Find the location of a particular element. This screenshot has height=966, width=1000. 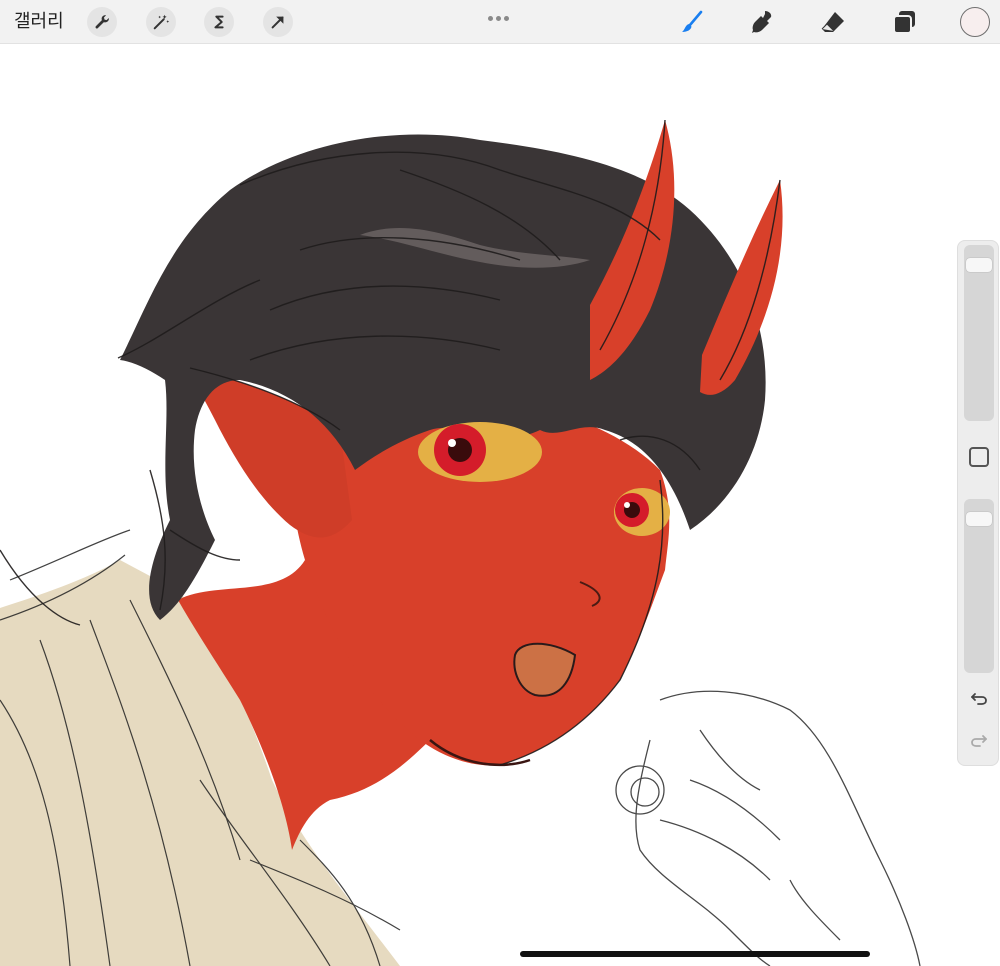

side-bar is located at coordinates (978, 503).